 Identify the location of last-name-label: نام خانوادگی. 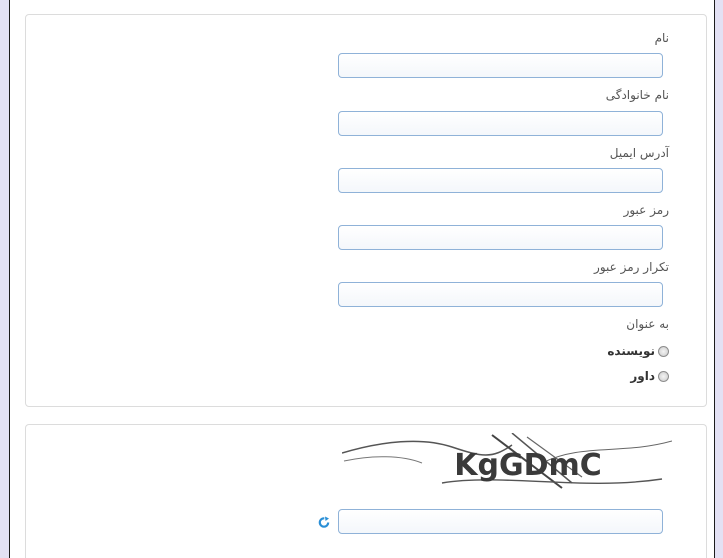
(637, 95).